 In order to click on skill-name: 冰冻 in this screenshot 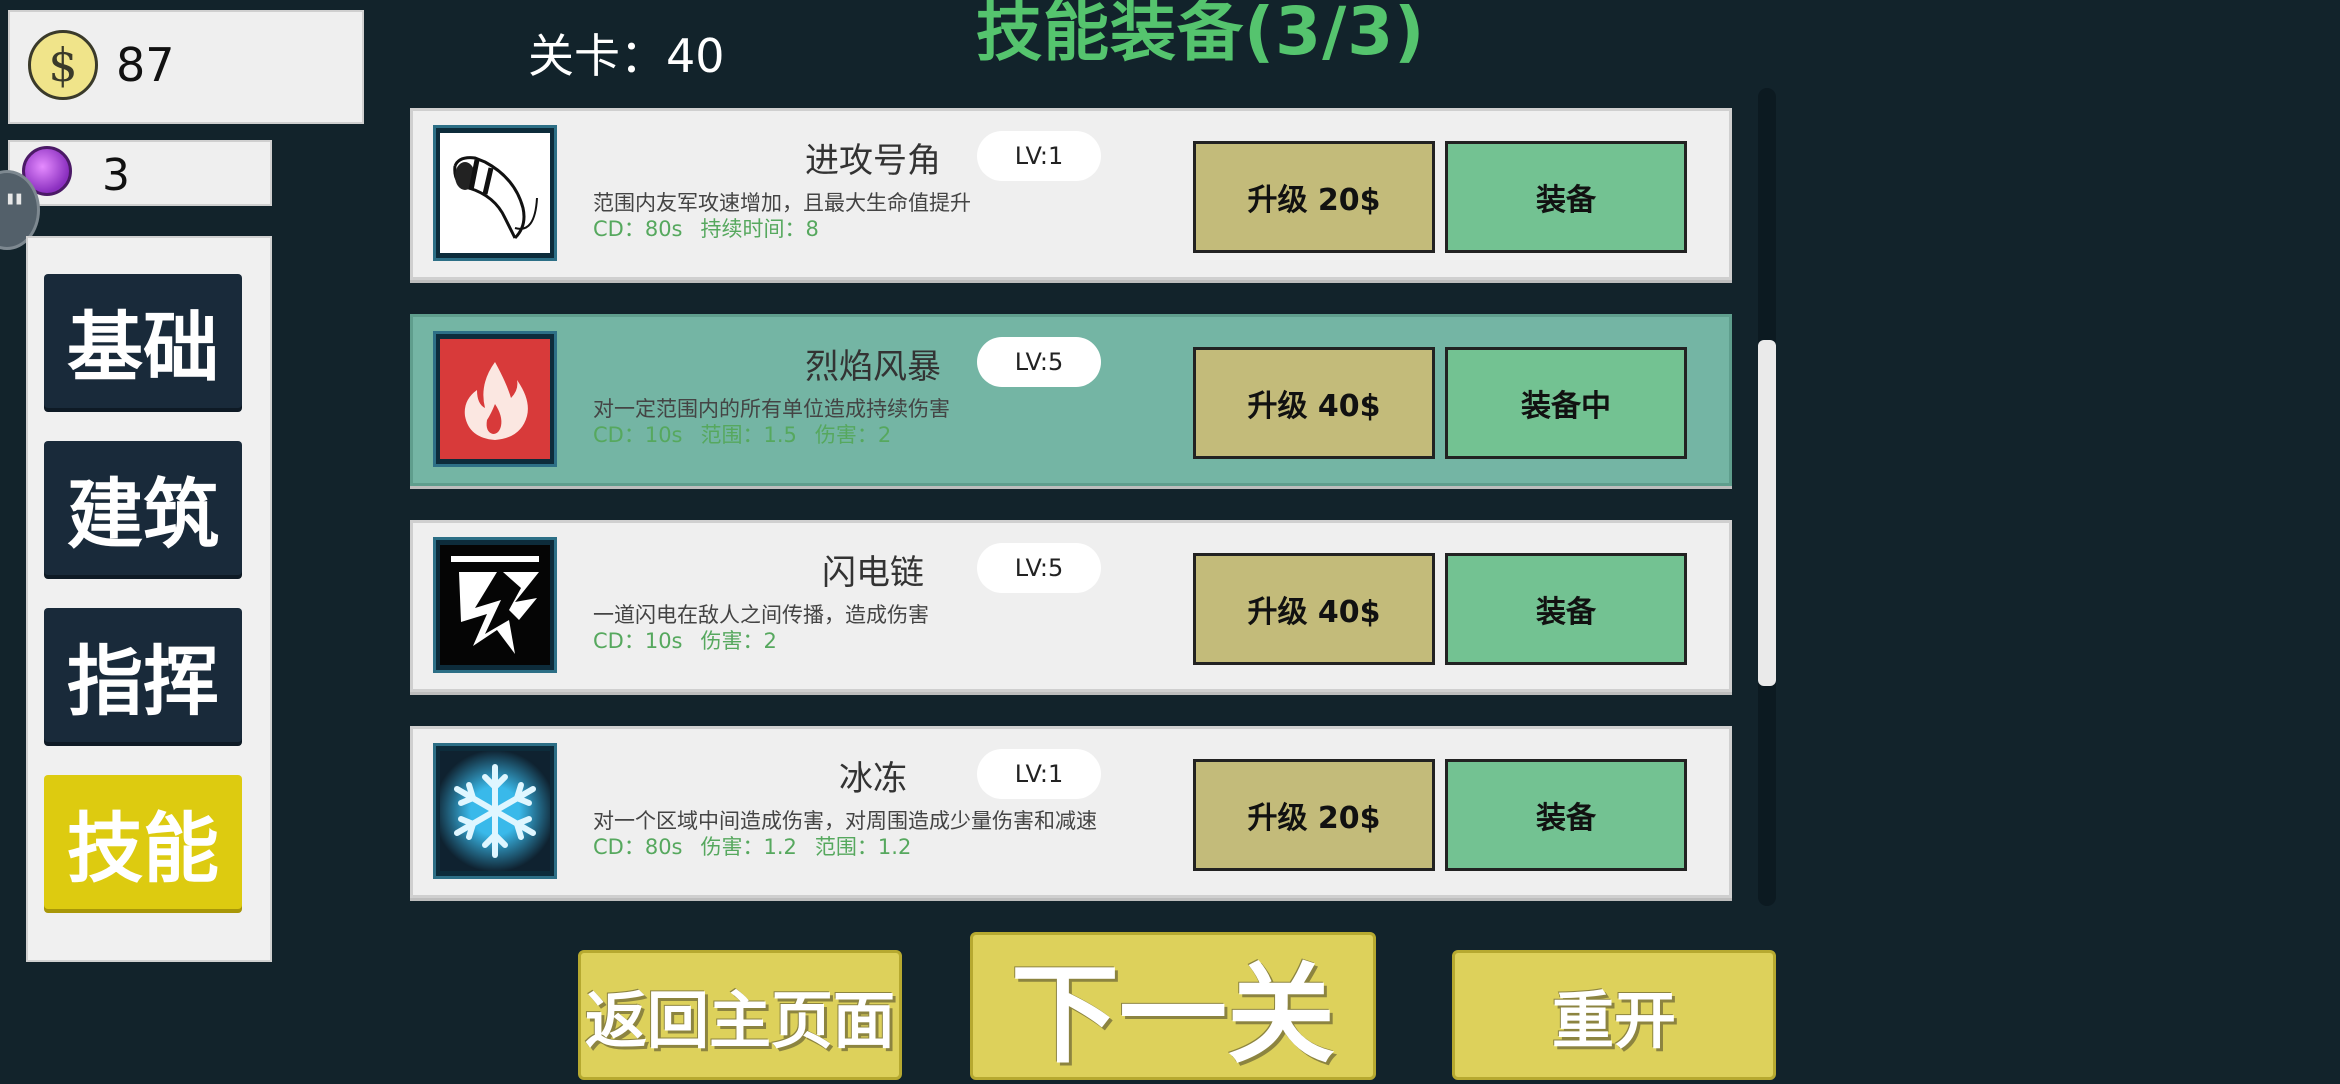, I will do `click(873, 779)`.